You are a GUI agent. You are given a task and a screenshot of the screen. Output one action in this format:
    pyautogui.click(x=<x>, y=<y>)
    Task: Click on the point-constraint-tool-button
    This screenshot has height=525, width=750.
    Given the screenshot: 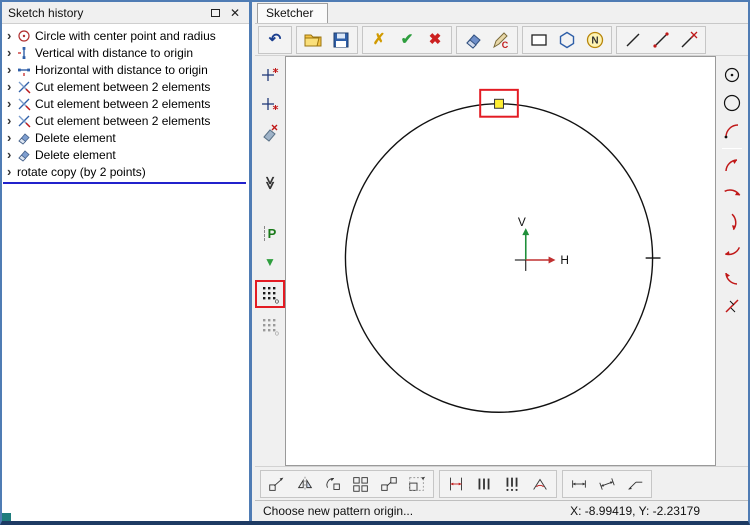 What is the action you would take?
    pyautogui.click(x=270, y=104)
    